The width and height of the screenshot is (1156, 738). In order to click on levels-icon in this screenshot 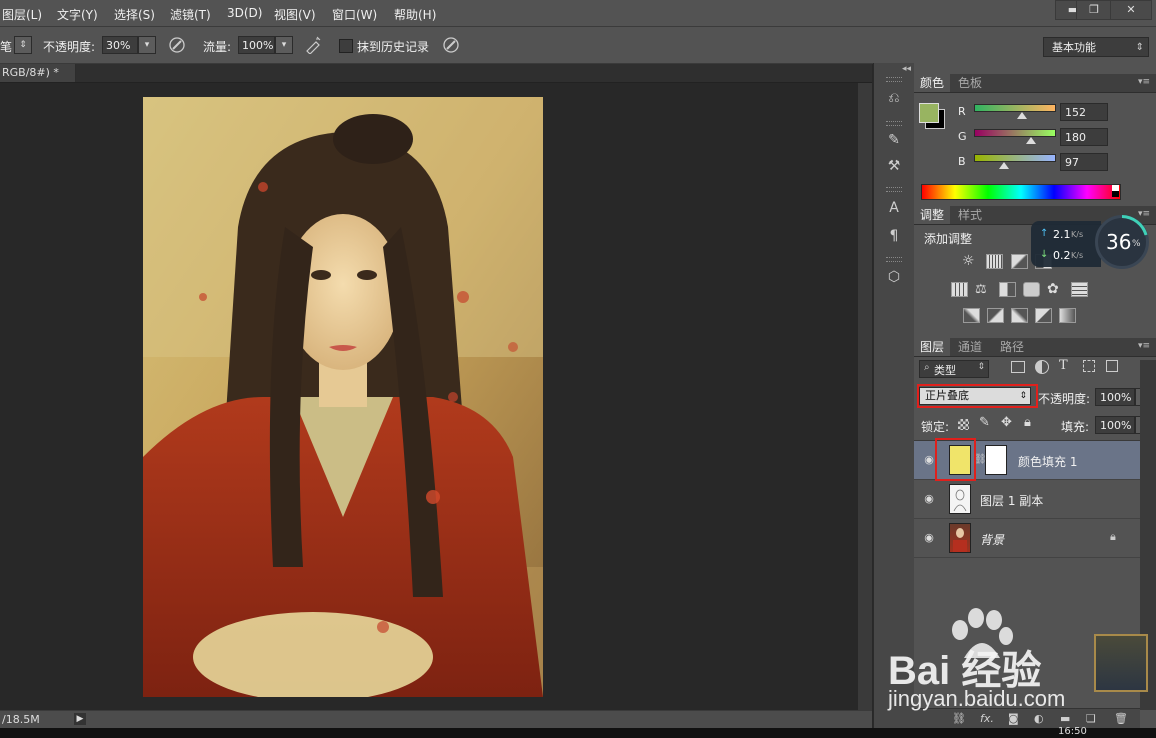, I will do `click(994, 261)`.